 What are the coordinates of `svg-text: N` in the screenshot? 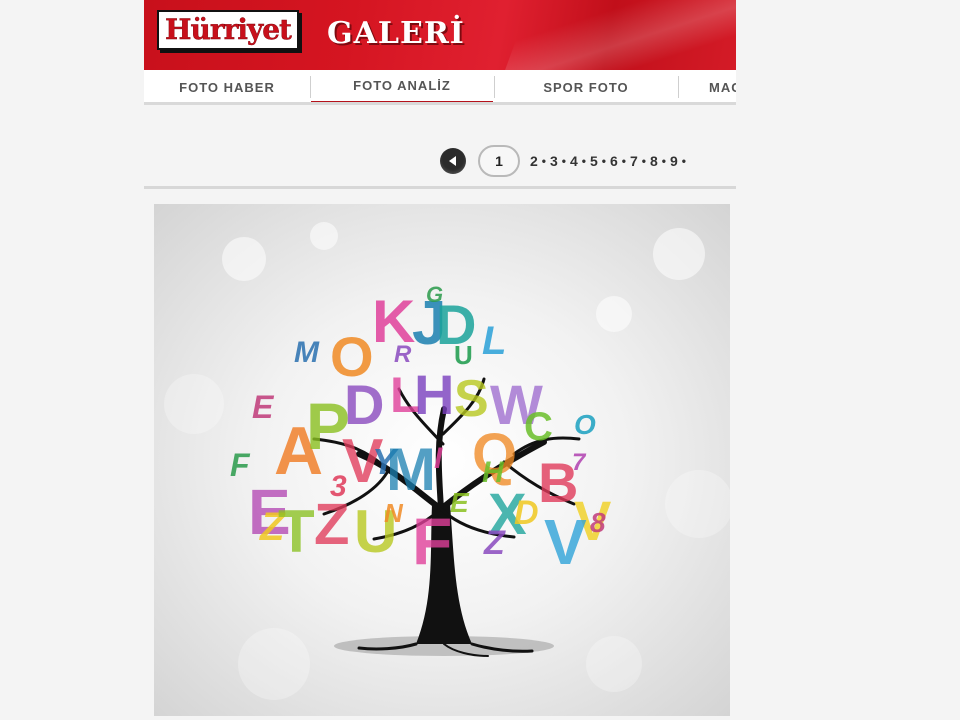 It's located at (394, 513).